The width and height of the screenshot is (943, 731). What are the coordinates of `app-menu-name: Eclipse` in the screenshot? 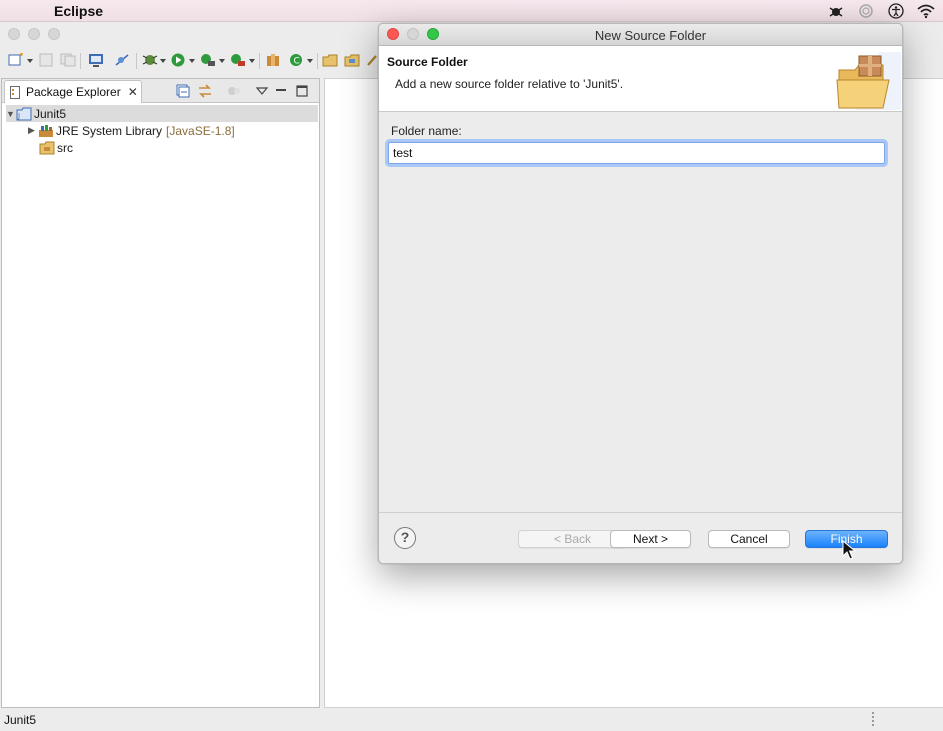 It's located at (78, 11).